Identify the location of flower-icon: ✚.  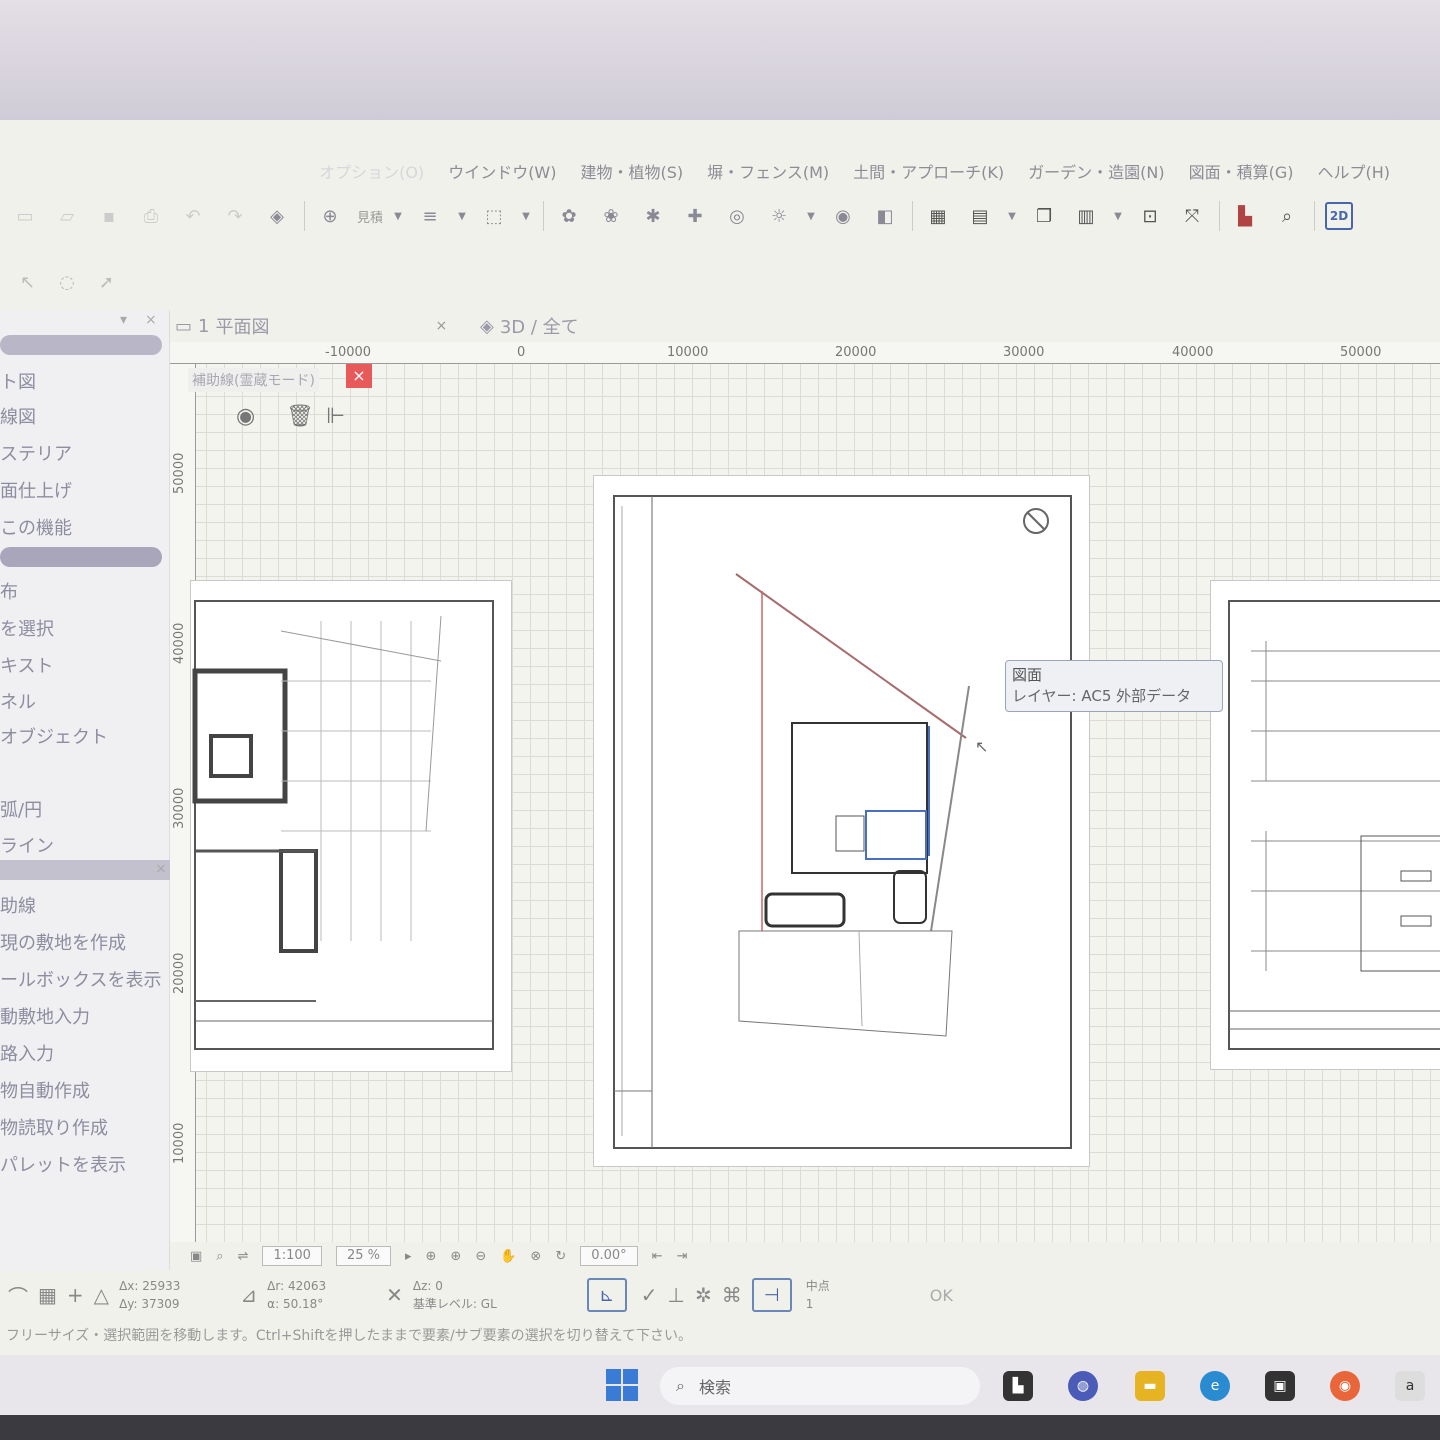
(695, 216).